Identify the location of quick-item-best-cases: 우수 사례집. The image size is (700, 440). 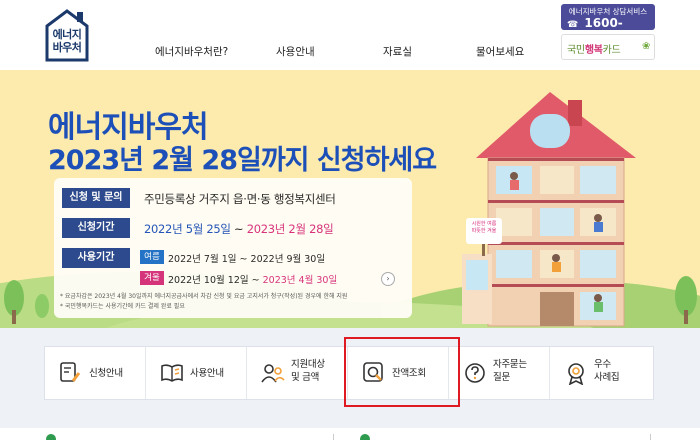
(600, 373).